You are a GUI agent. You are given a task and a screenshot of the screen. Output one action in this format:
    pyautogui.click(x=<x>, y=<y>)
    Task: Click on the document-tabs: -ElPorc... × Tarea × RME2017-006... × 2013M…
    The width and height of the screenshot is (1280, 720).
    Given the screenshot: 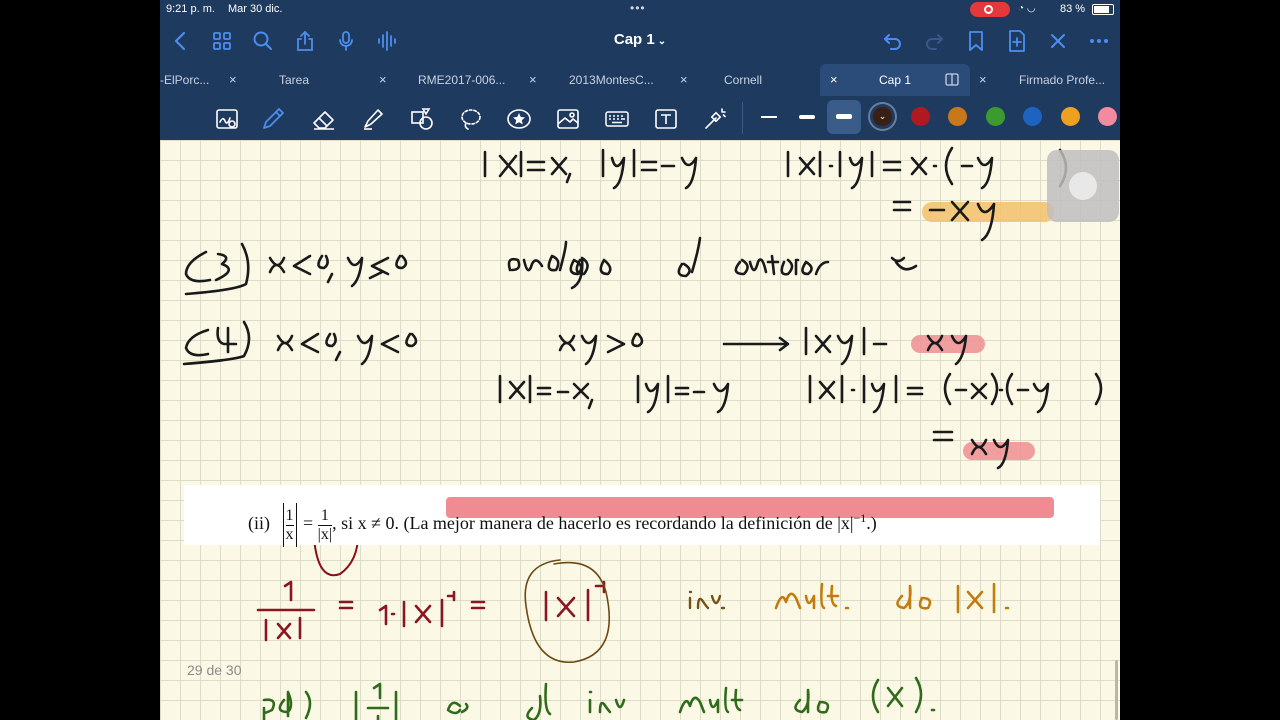 What is the action you would take?
    pyautogui.click(x=640, y=80)
    